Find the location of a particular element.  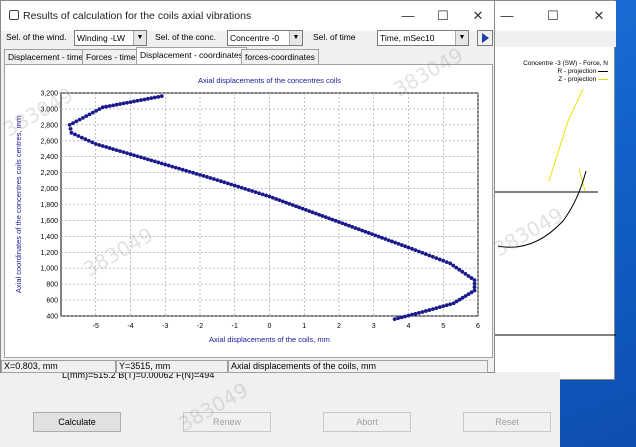

y-tick-label: 1,400 is located at coordinates (49, 237).